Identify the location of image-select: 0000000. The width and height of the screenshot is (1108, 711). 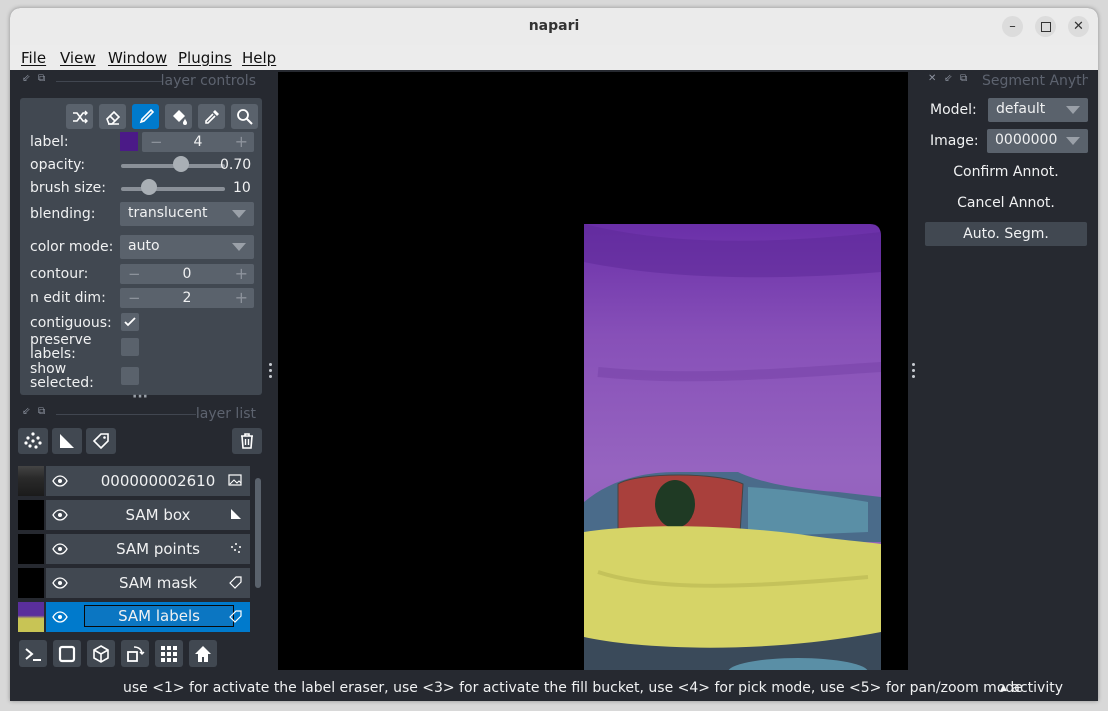
(1037, 141).